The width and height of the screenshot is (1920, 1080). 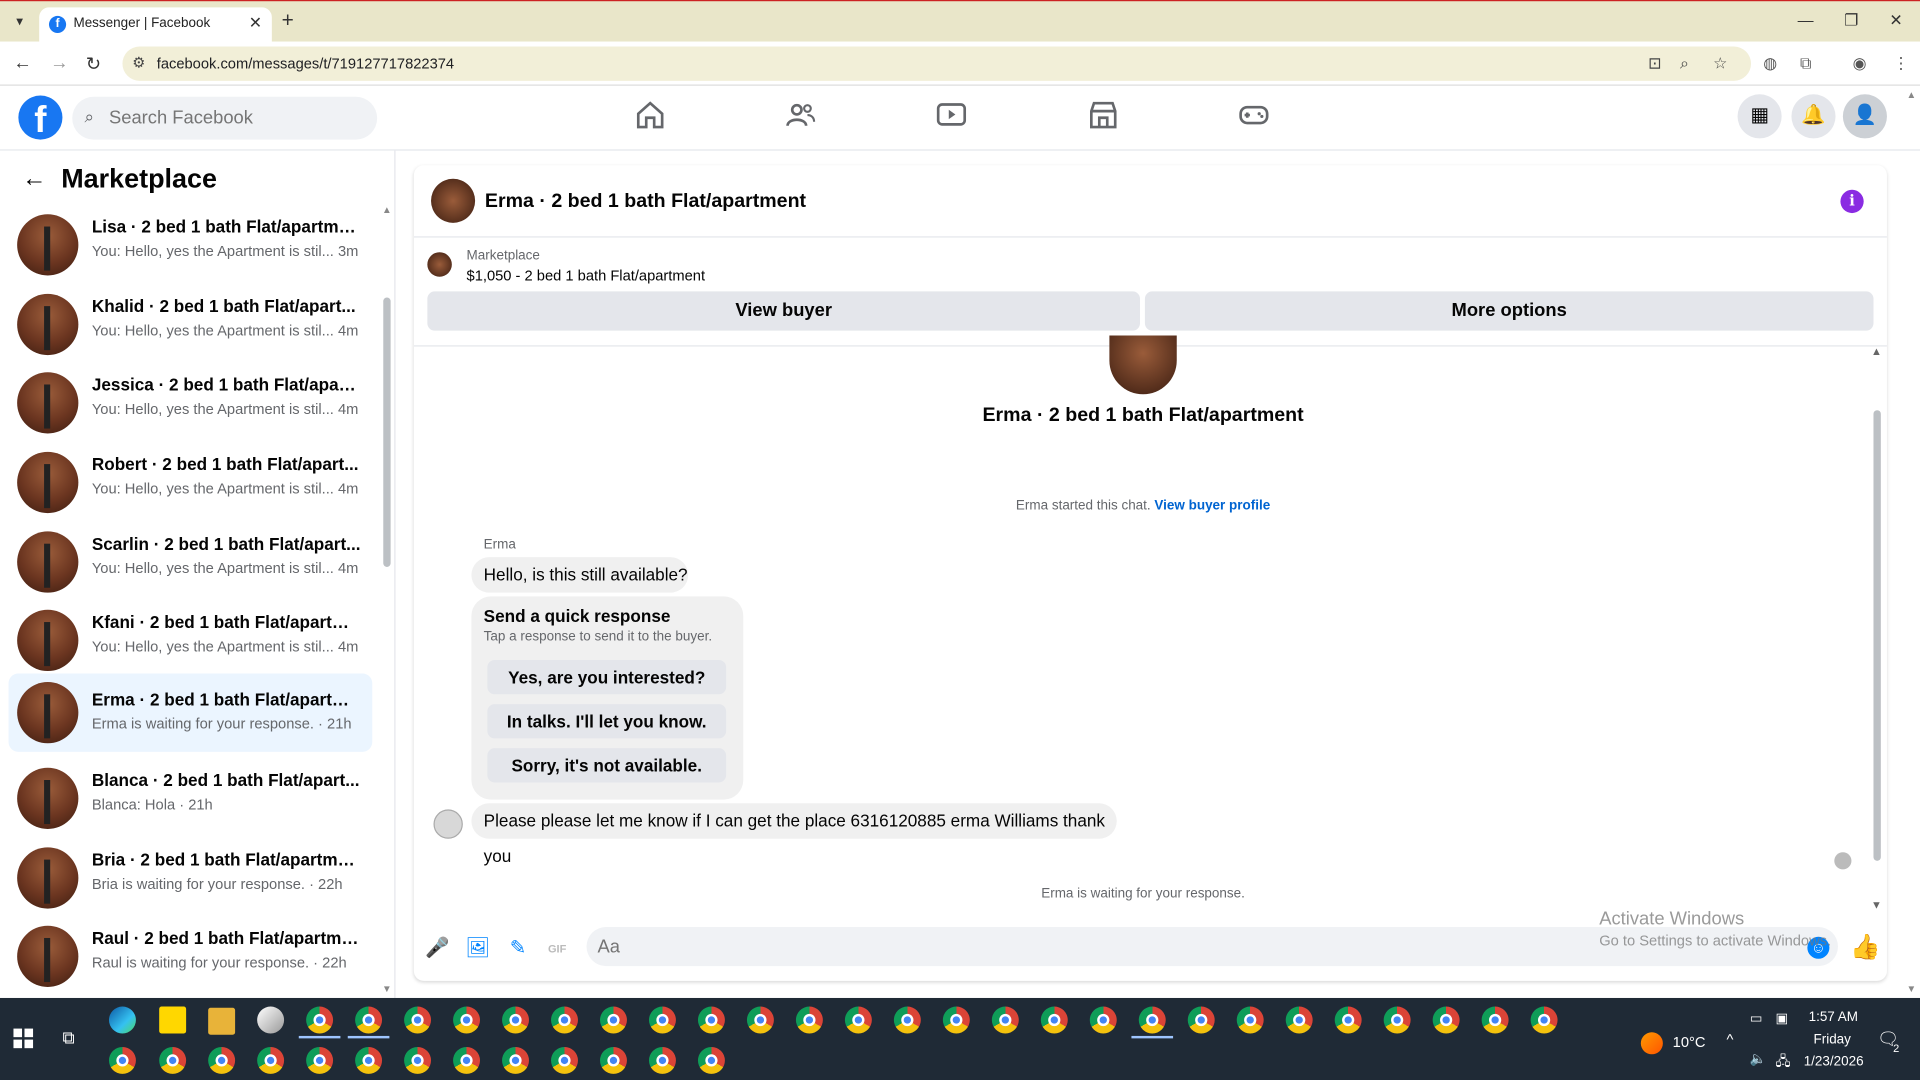 I want to click on page-scroll-down-icon: ▼, so click(x=1912, y=988).